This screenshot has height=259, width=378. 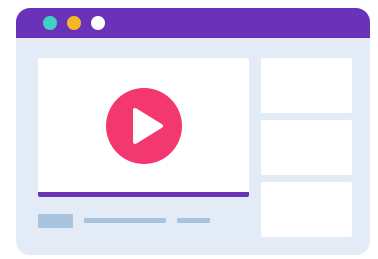 I want to click on video-progress-fill, so click(x=143, y=194).